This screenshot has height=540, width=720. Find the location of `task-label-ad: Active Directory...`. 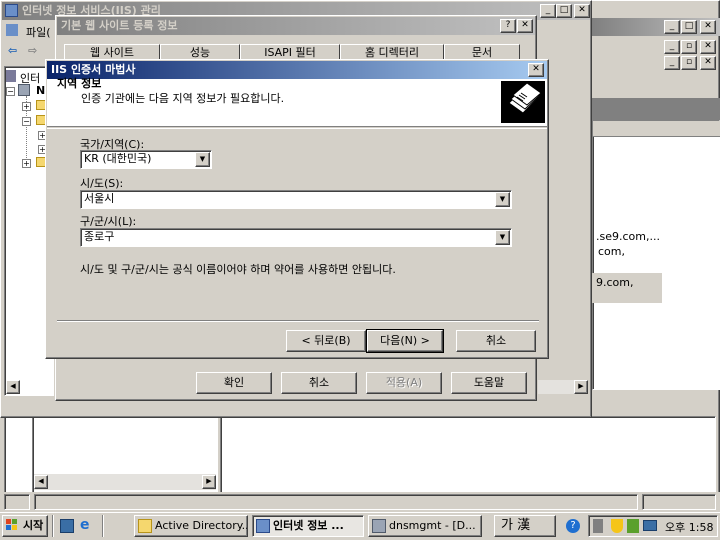

task-label-ad: Active Directory... is located at coordinates (201, 525).